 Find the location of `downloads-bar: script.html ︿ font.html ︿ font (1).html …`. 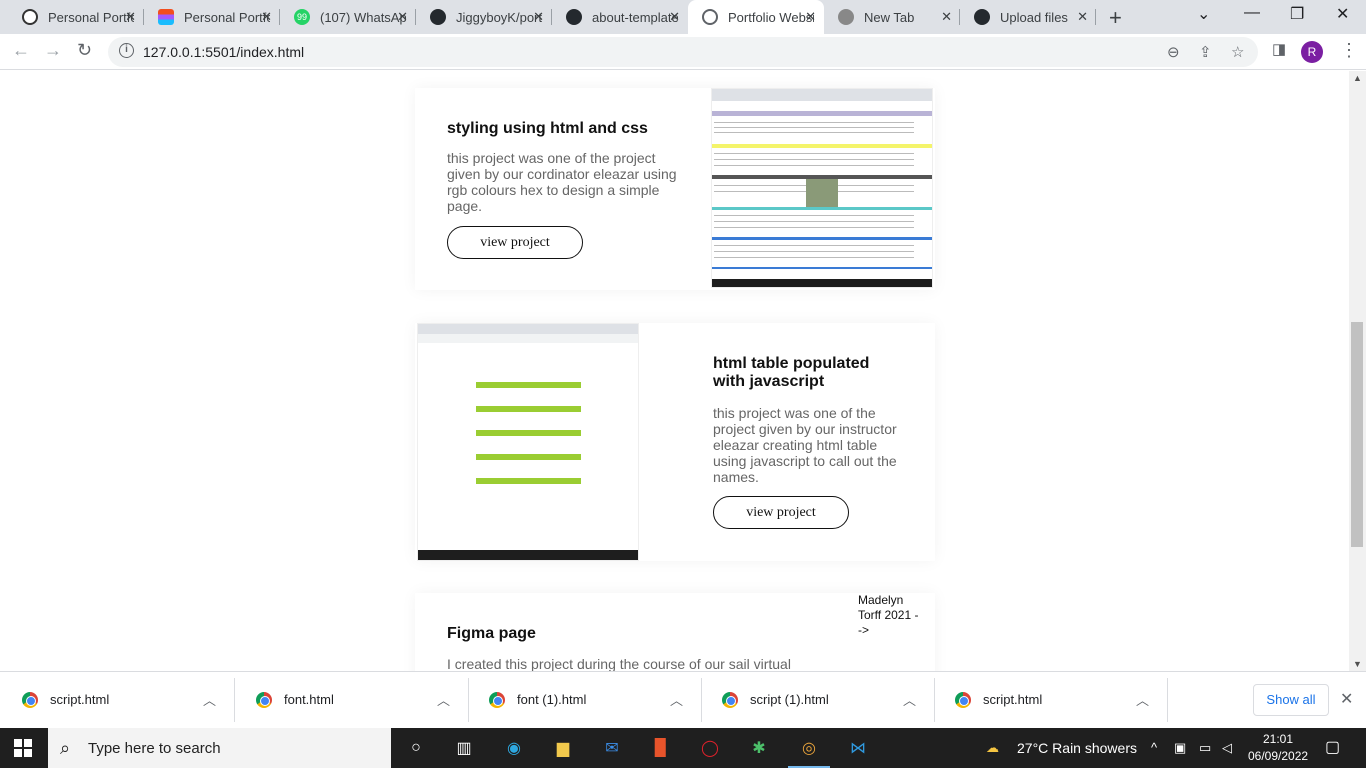

downloads-bar: script.html ︿ font.html ︿ font (1).html … is located at coordinates (683, 699).